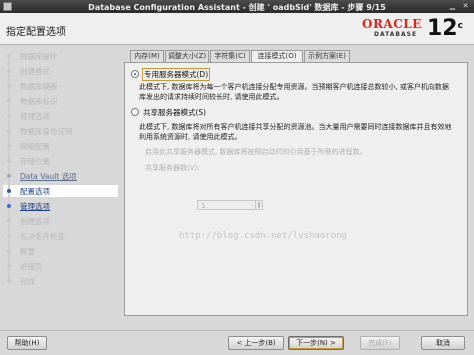 The height and width of the screenshot is (355, 474). What do you see at coordinates (442, 28) in the screenshot?
I see `version-number: 12` at bounding box center [442, 28].